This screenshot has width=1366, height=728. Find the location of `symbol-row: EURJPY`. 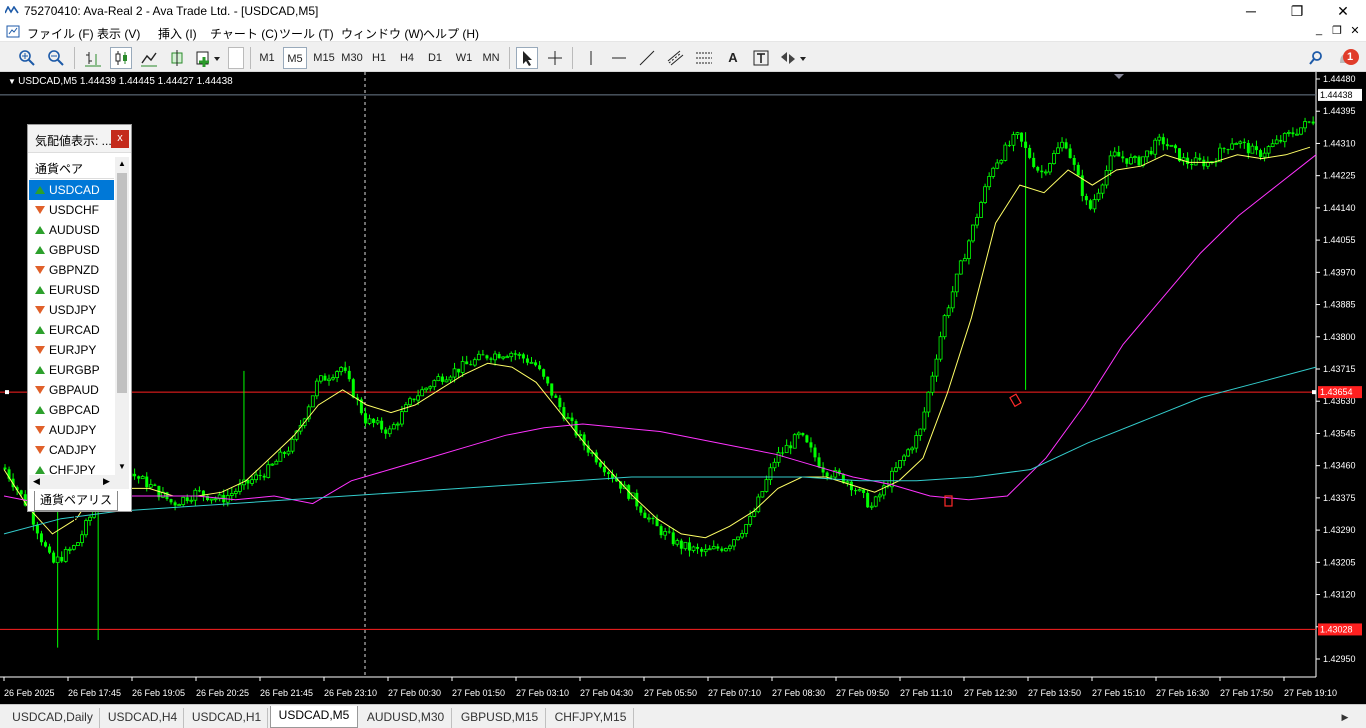

symbol-row: EURJPY is located at coordinates (71, 350).